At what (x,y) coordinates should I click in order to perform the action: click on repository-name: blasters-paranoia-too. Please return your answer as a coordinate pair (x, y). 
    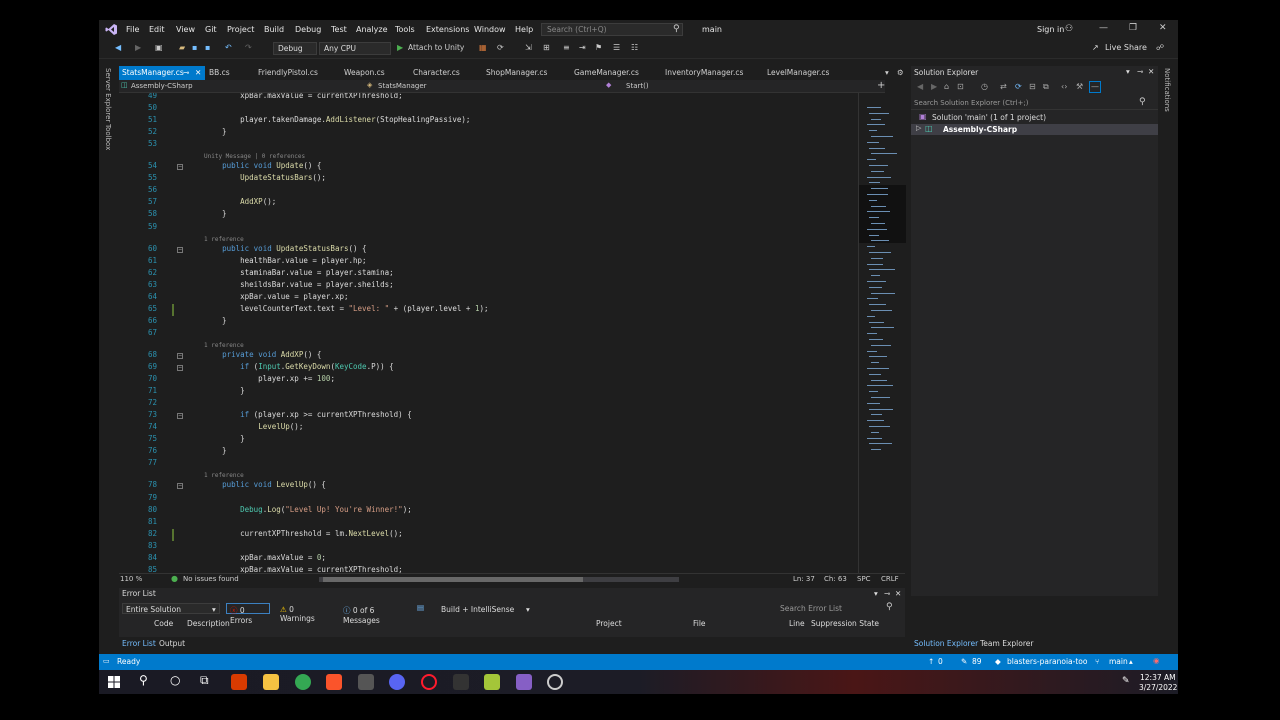
    Looking at the image, I should click on (1047, 661).